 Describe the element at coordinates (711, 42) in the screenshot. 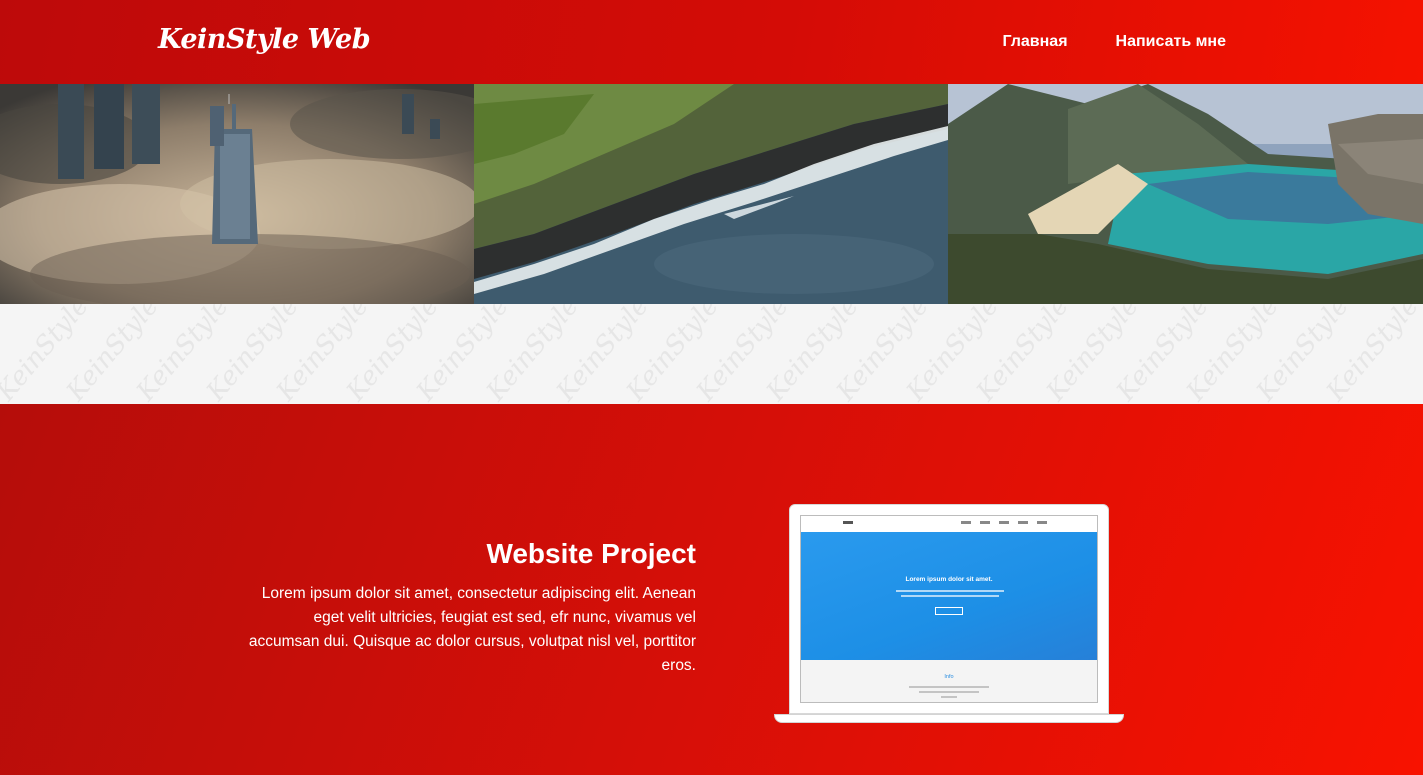

I see `site-header: KeinStyle Web Главная Написать мне` at that location.